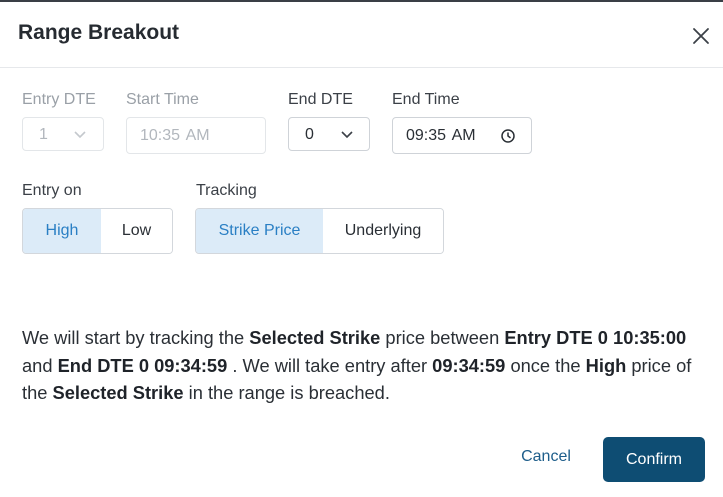 The height and width of the screenshot is (497, 723). Describe the element at coordinates (226, 190) in the screenshot. I see `tracking-label: Tracking` at that location.